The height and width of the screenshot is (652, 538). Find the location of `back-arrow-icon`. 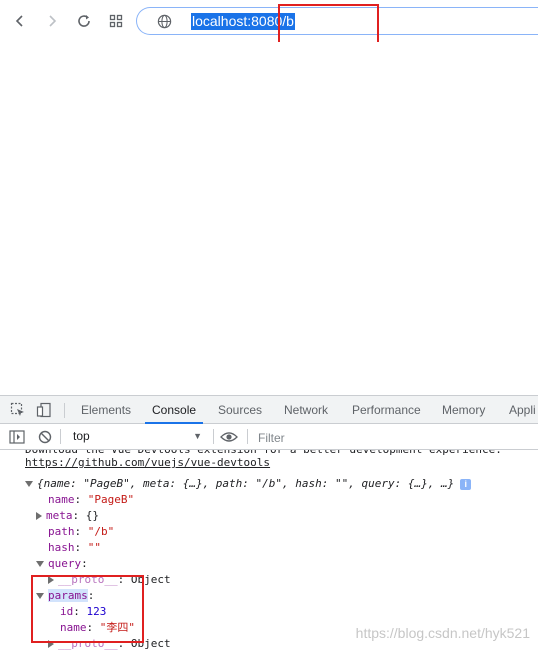

back-arrow-icon is located at coordinates (20, 21).